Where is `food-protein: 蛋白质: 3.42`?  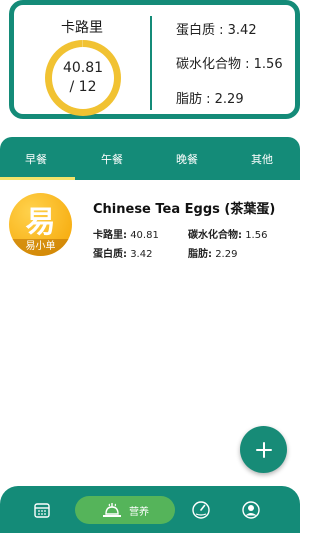
food-protein: 蛋白质: 3.42 is located at coordinates (122, 252).